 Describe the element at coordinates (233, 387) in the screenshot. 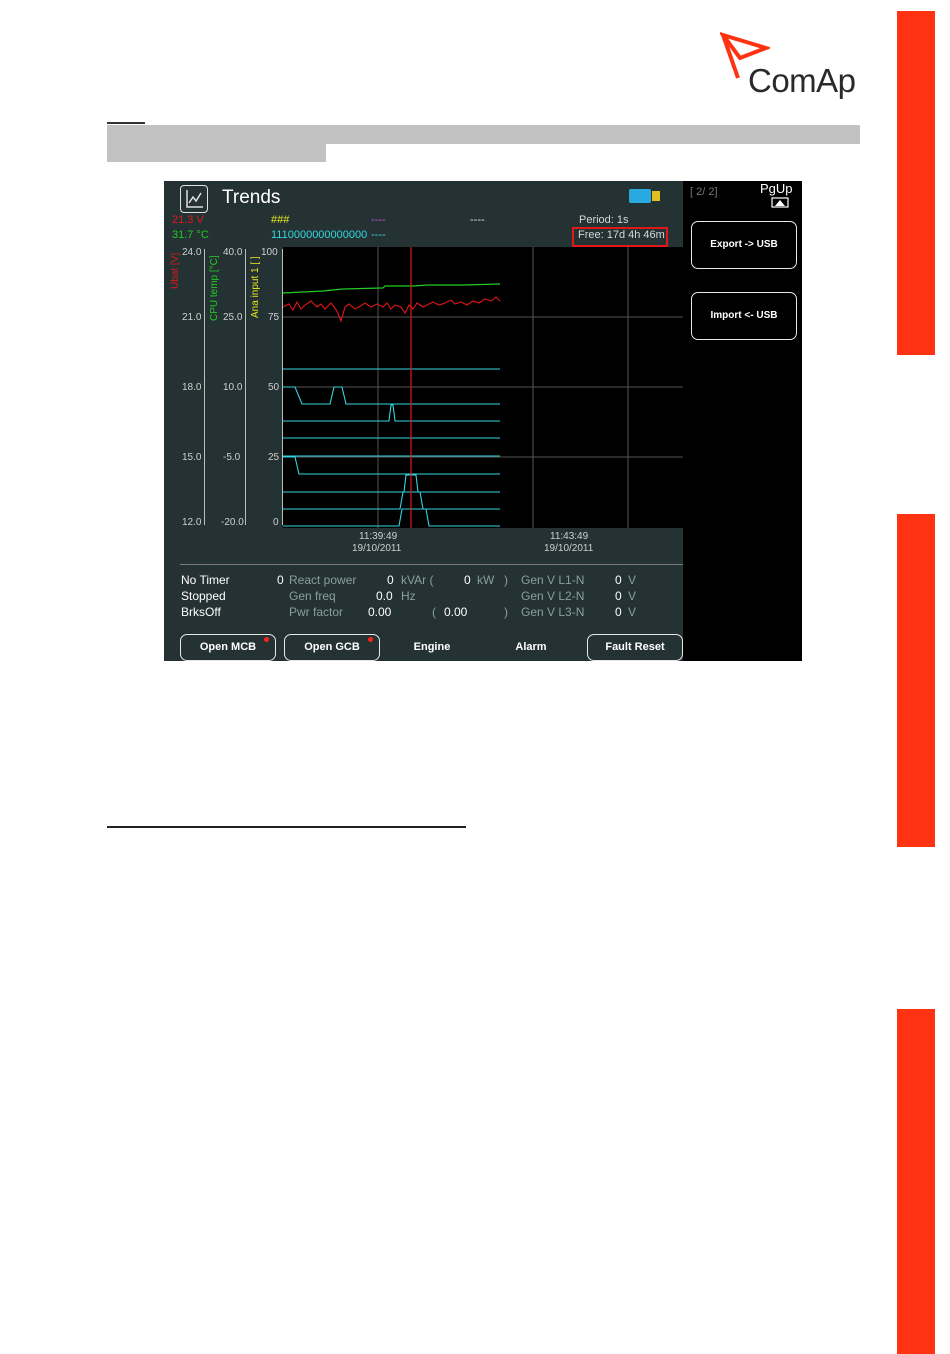

I see `cpu-tick: 10.0` at that location.